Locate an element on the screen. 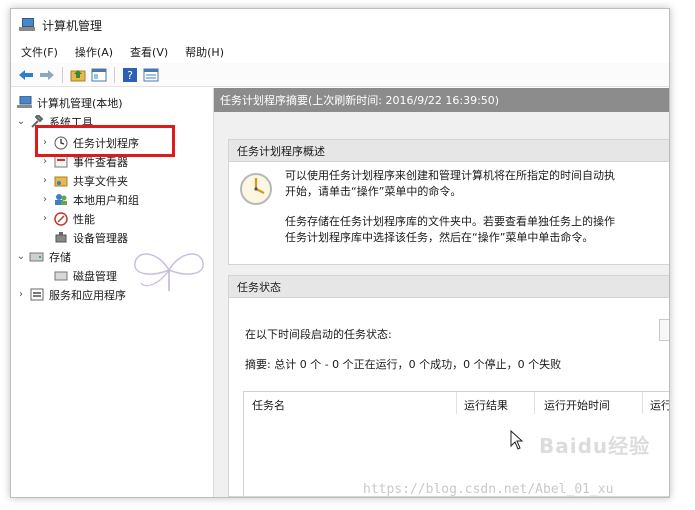  forward-arrow-icon is located at coordinates (47, 75).